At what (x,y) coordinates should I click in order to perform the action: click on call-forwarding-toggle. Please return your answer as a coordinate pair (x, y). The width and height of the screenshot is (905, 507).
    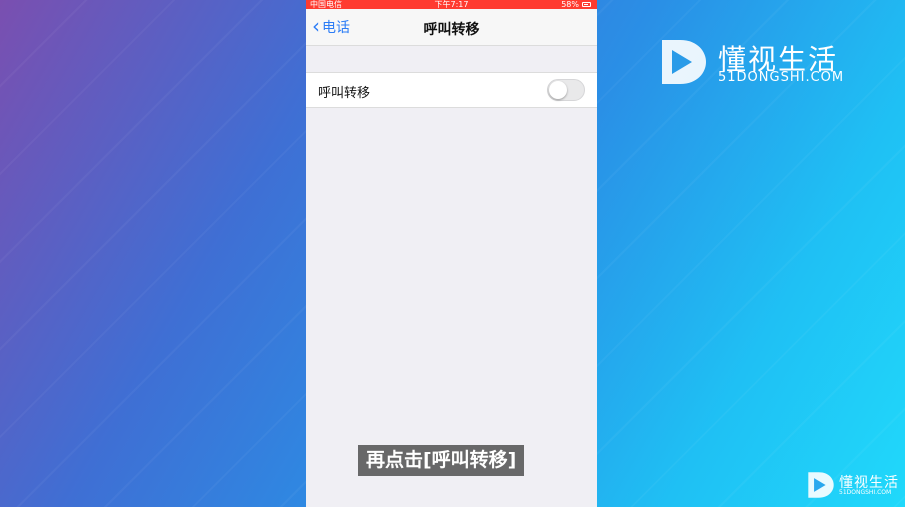
    Looking at the image, I should click on (566, 90).